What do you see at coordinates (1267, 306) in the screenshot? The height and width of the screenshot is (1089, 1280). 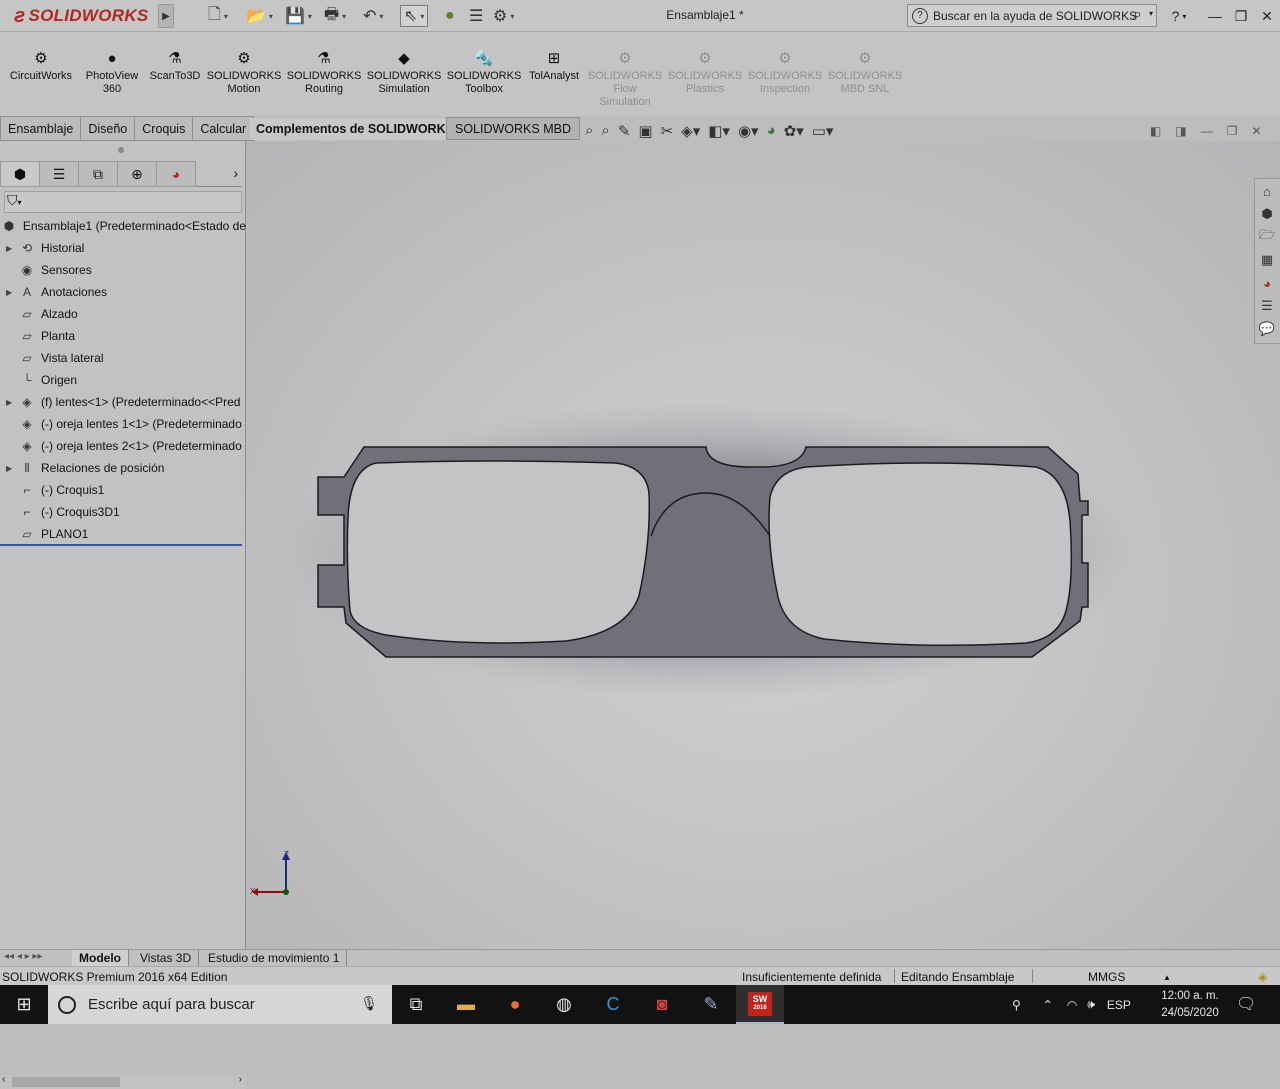 I see `custom-properties-icon: ☰` at bounding box center [1267, 306].